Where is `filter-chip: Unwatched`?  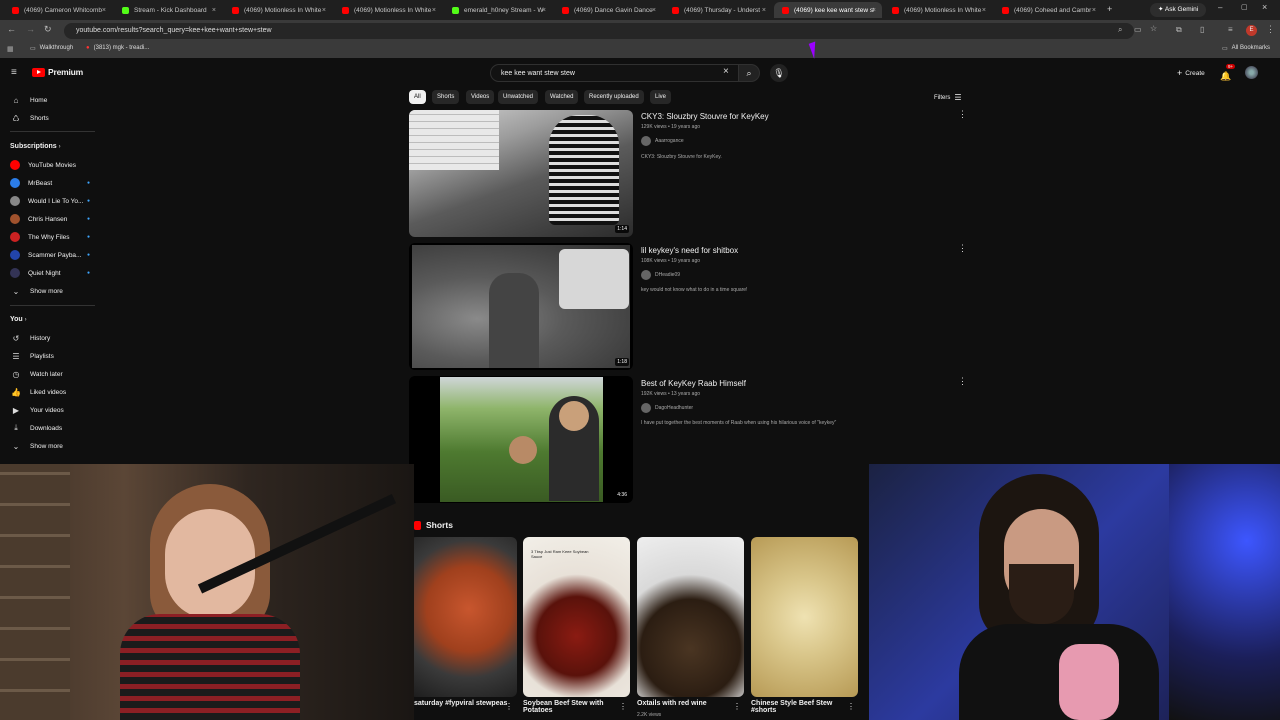
filter-chip: Unwatched is located at coordinates (518, 97).